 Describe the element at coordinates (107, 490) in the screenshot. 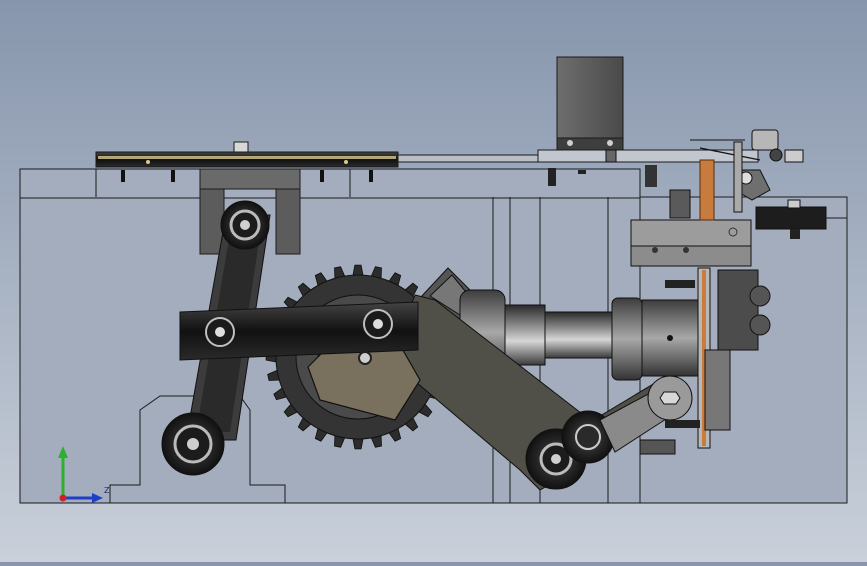

I see `triad-axis-label: Z` at that location.